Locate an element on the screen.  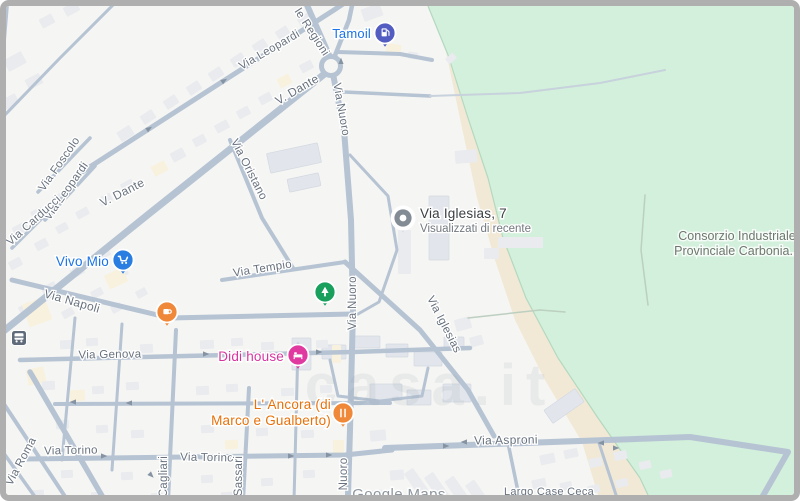
poi-label-tamoil: Tamoil is located at coordinates (352, 34).